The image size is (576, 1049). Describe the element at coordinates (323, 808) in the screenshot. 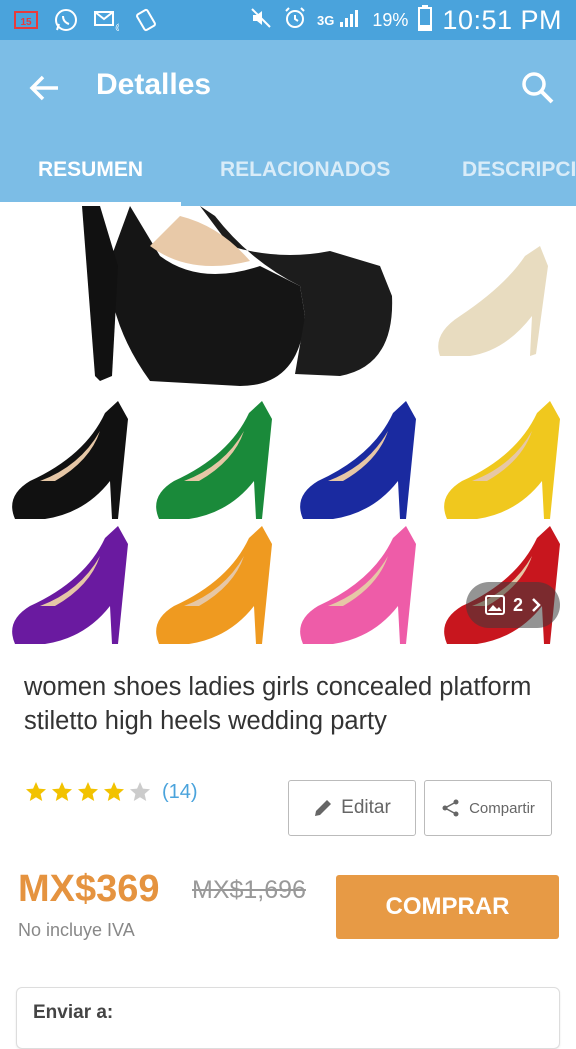

I see `pencil-icon` at that location.